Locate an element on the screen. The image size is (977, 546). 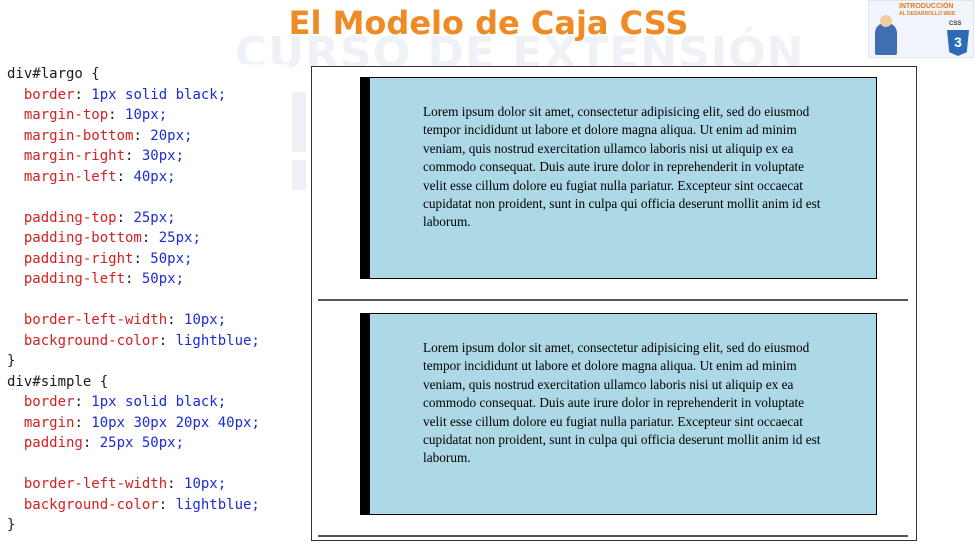
code-declaration-line: margin-bottom: 20px; is located at coordinates (108, 135).